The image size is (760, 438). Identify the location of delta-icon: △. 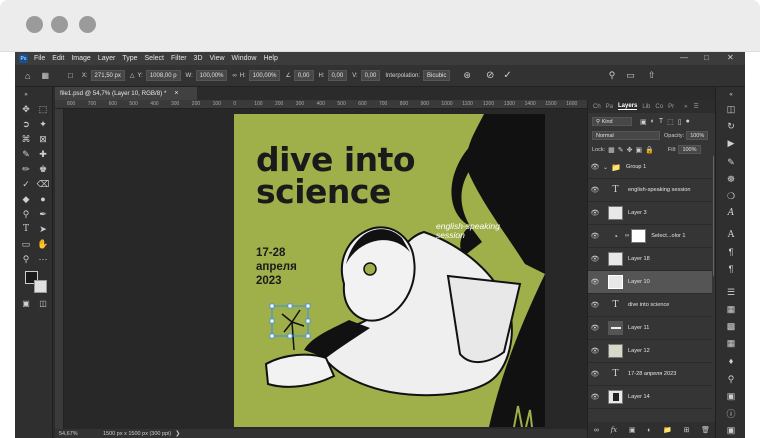
(132, 75).